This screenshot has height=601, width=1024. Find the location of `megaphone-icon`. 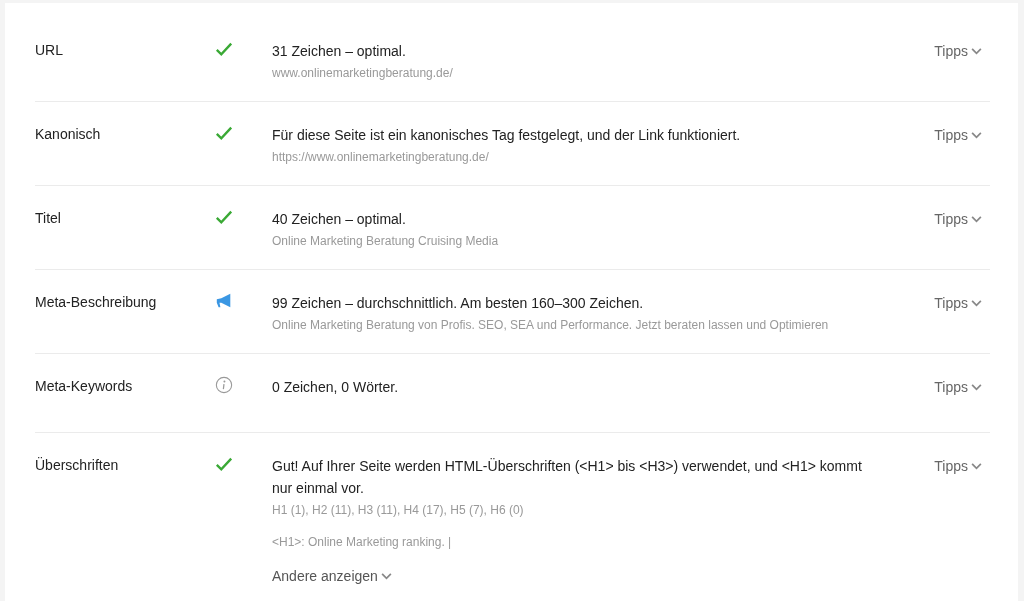

megaphone-icon is located at coordinates (224, 301).